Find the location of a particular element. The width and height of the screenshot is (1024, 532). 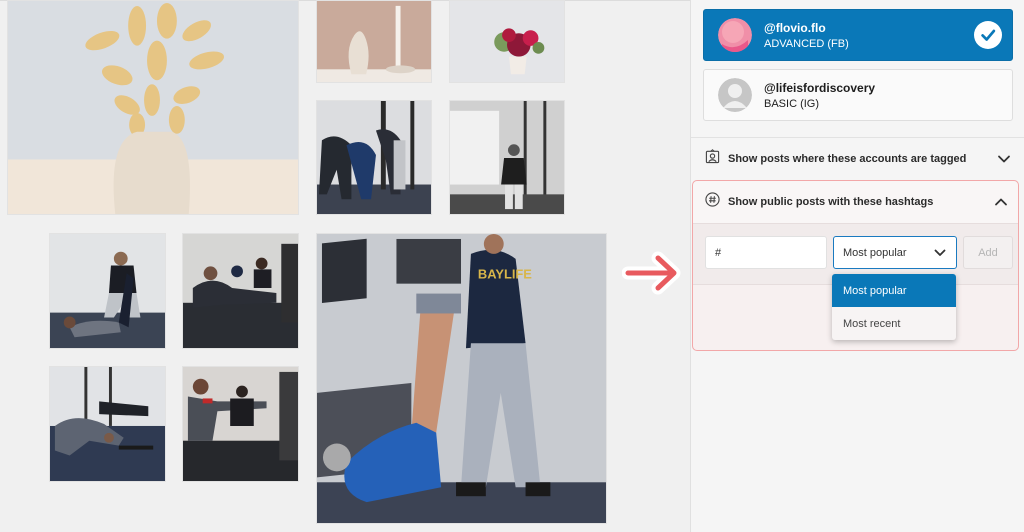

checkmark-icon is located at coordinates (988, 35).